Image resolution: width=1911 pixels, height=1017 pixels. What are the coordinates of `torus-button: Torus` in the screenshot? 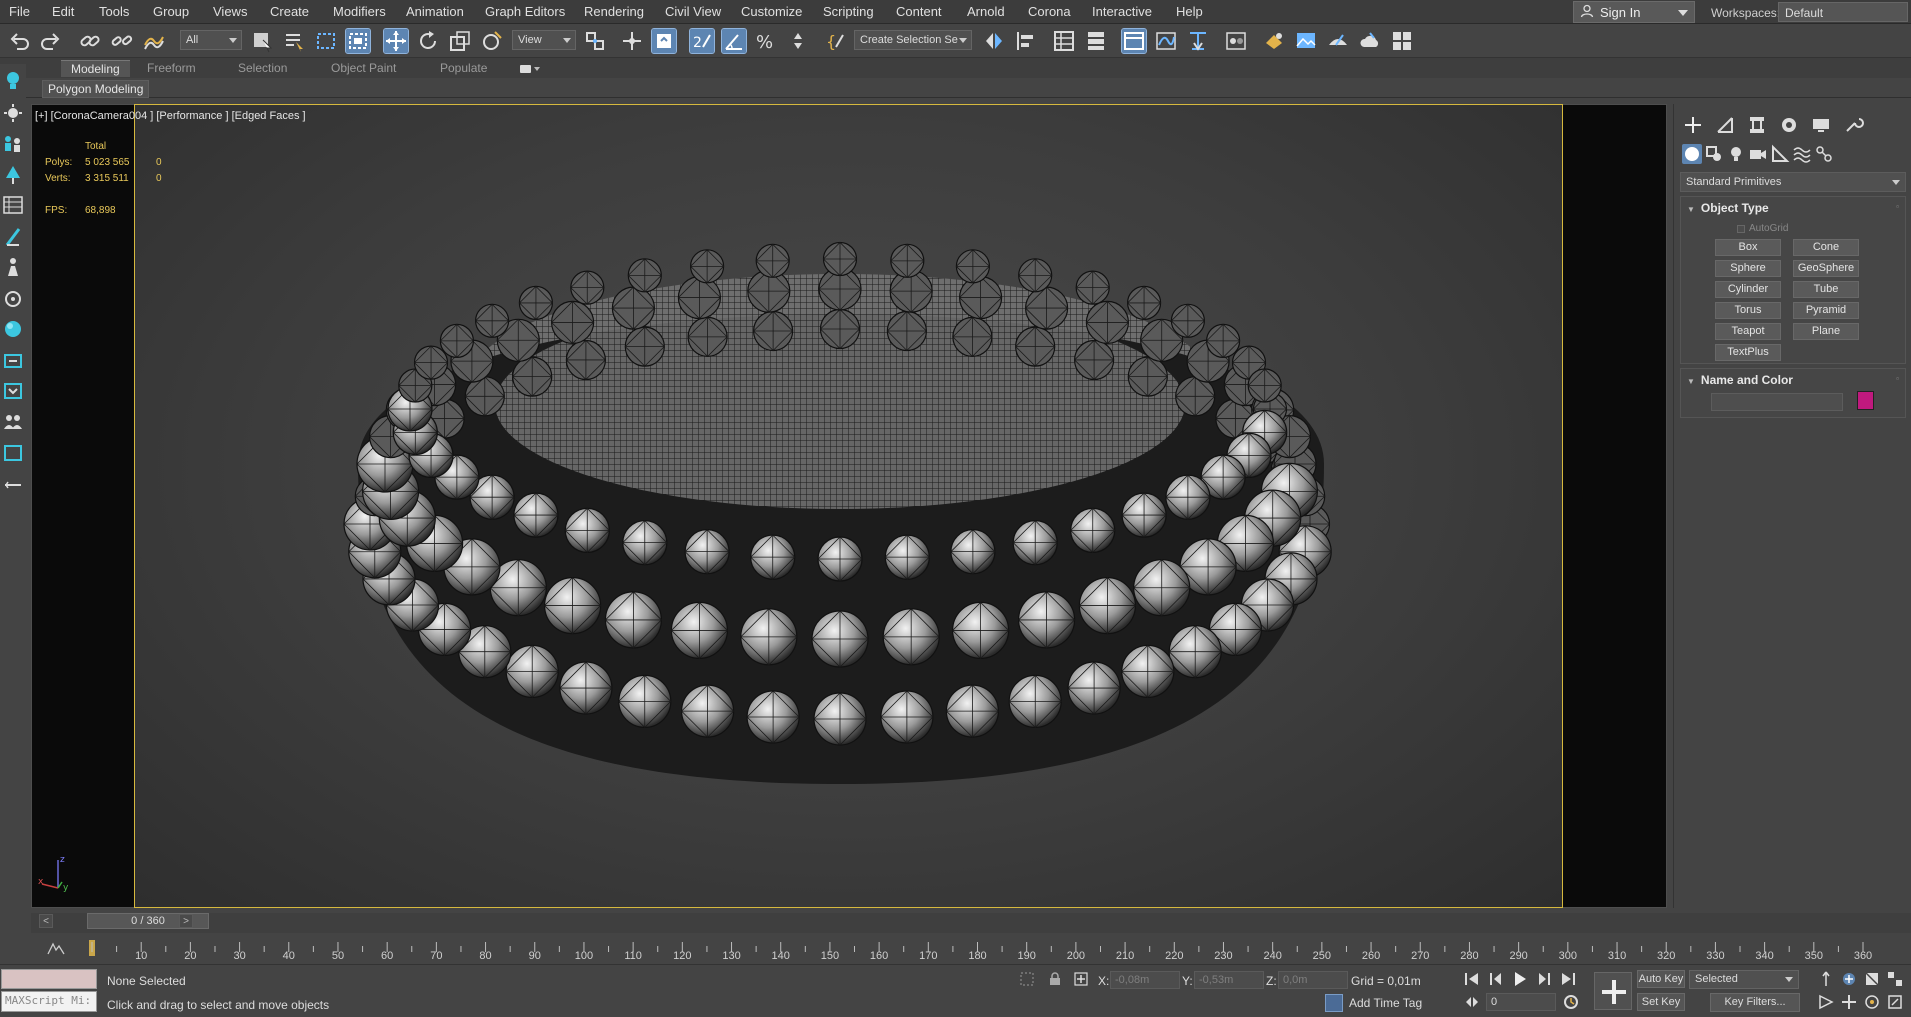 It's located at (1748, 310).